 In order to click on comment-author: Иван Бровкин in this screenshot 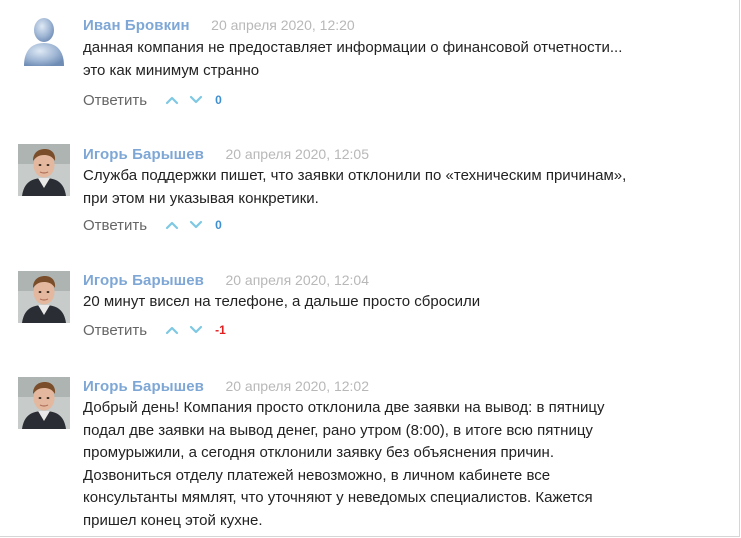, I will do `click(136, 25)`.